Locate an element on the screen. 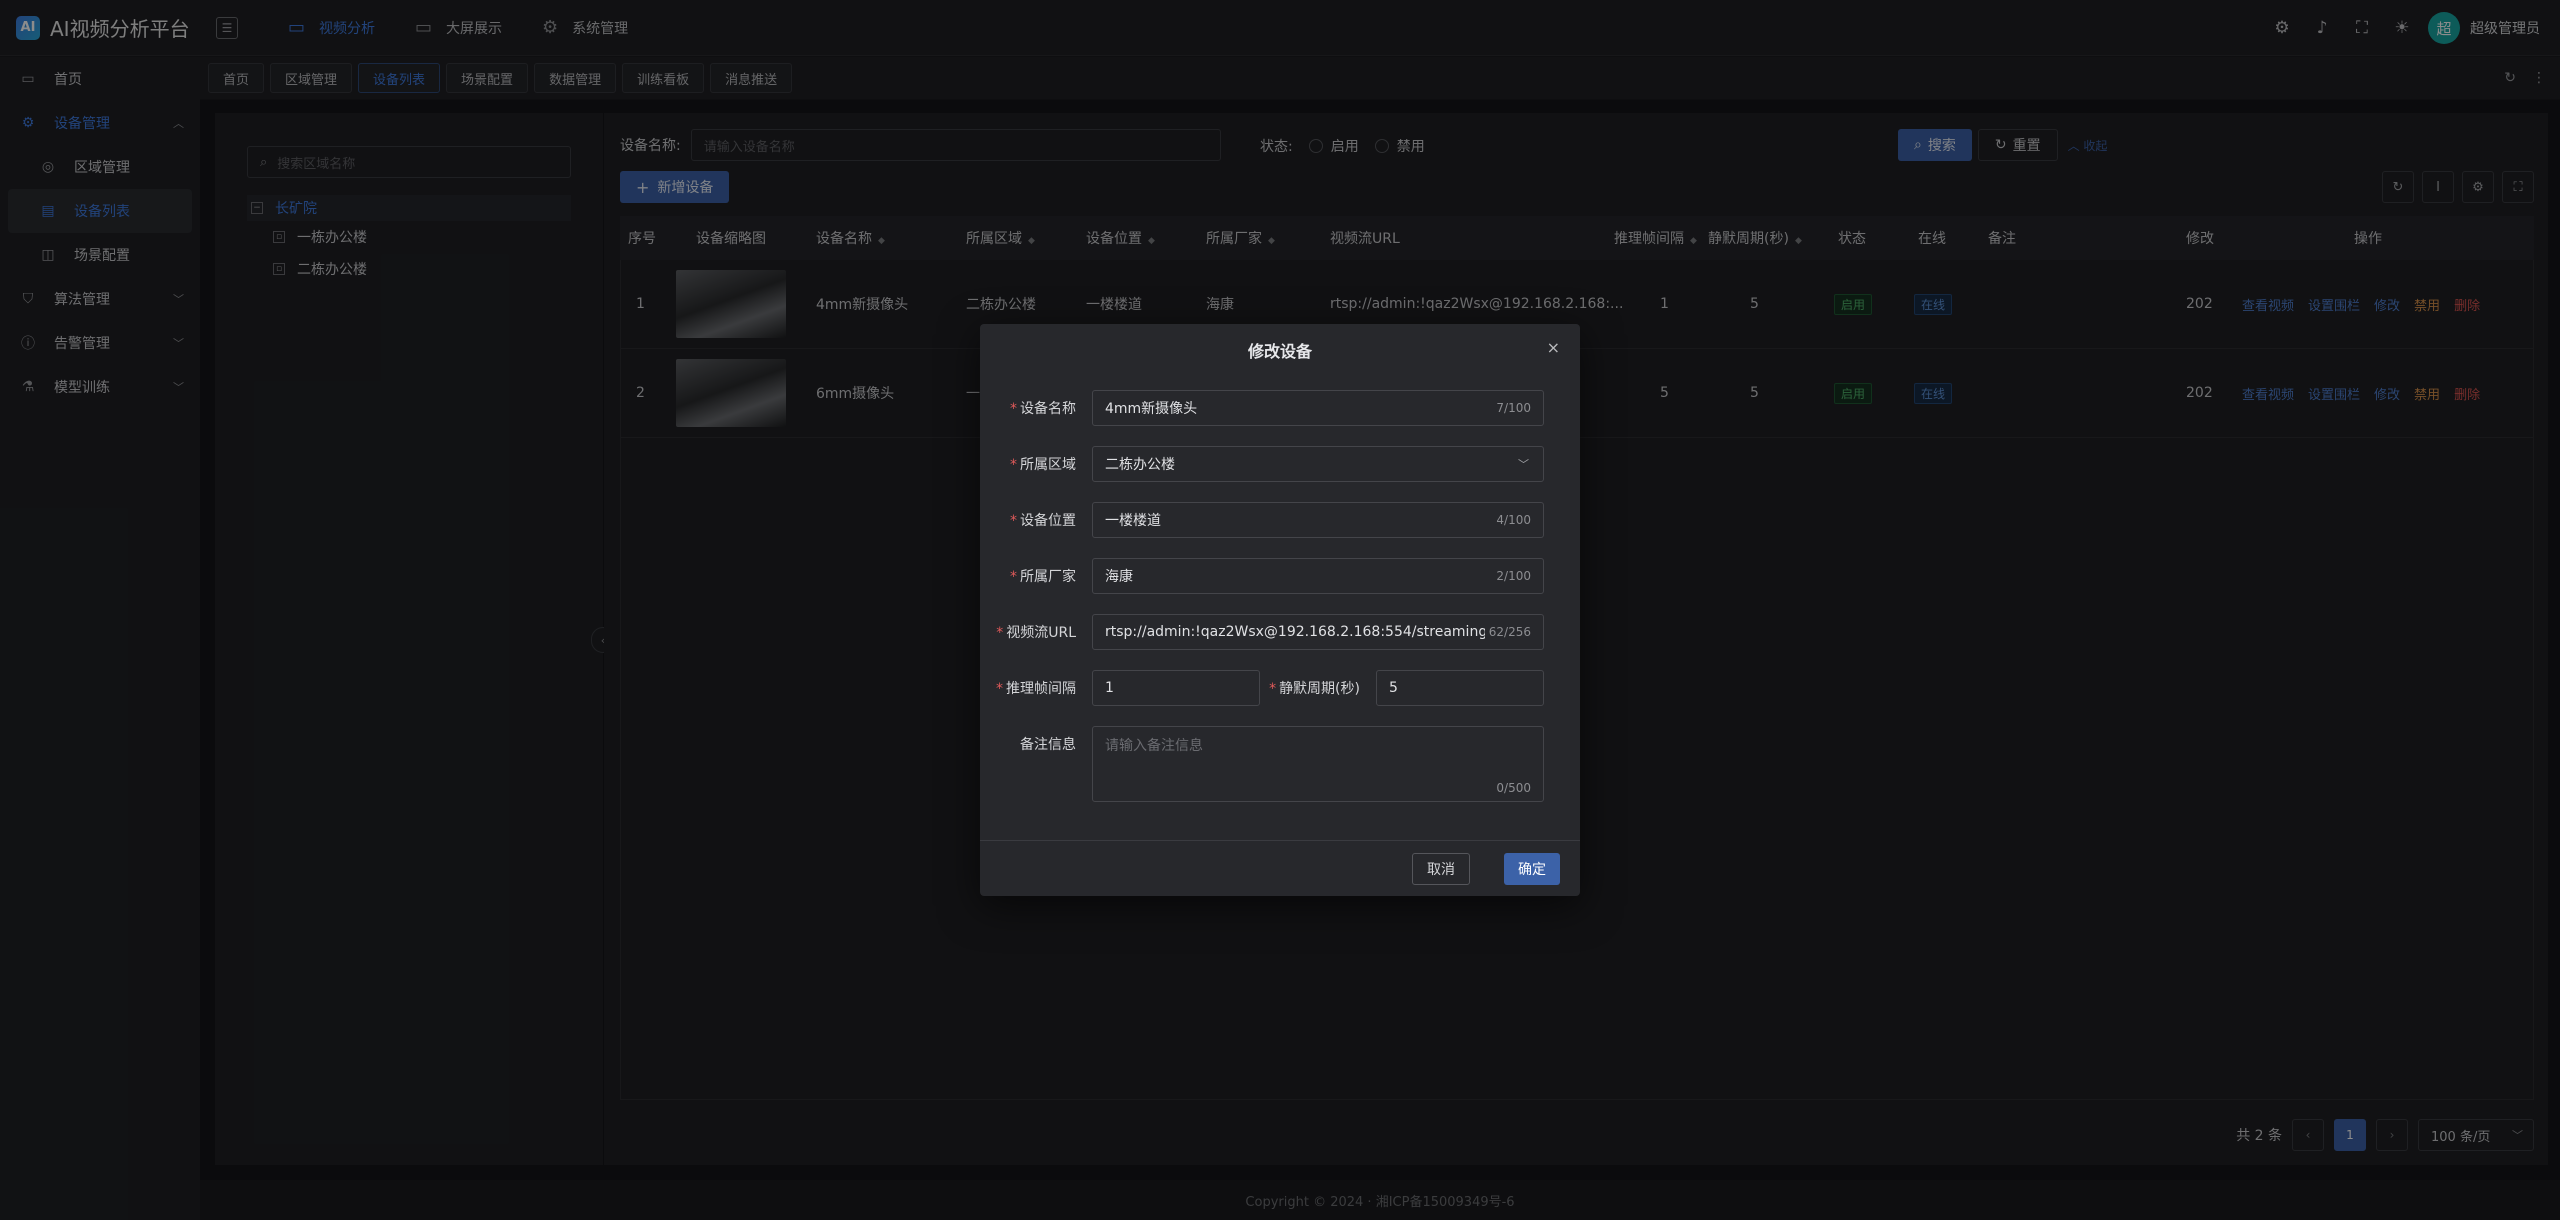  form-label: * 设备位置 is located at coordinates (1043, 521).